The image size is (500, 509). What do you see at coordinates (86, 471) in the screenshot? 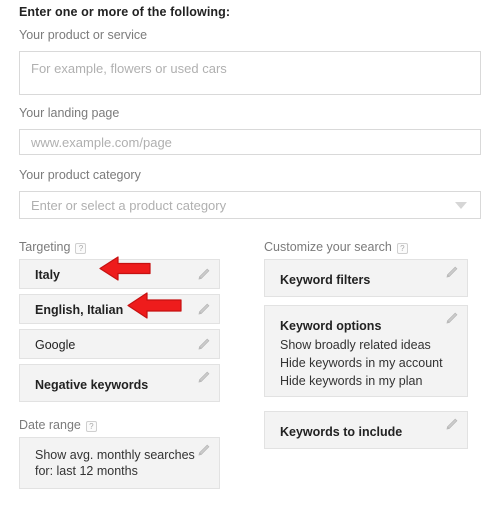
I see `date-range-line-2: for: last 12 months` at bounding box center [86, 471].